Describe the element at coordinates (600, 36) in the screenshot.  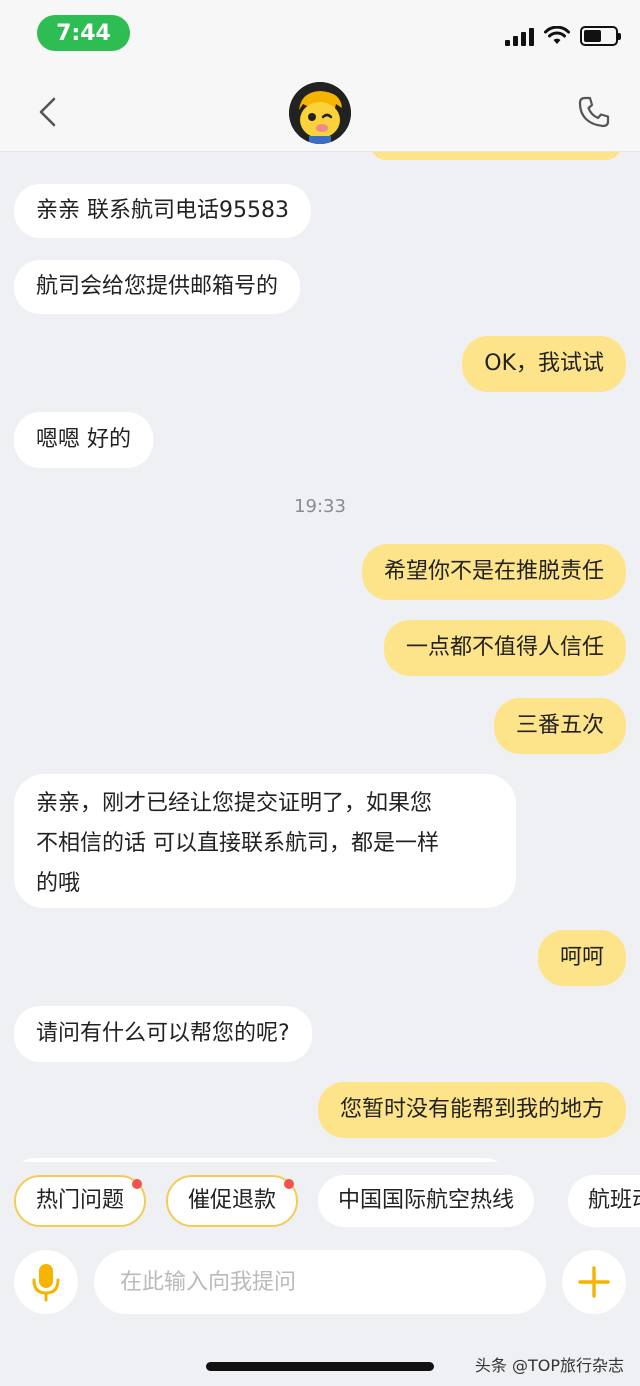
I see `battery-icon` at that location.